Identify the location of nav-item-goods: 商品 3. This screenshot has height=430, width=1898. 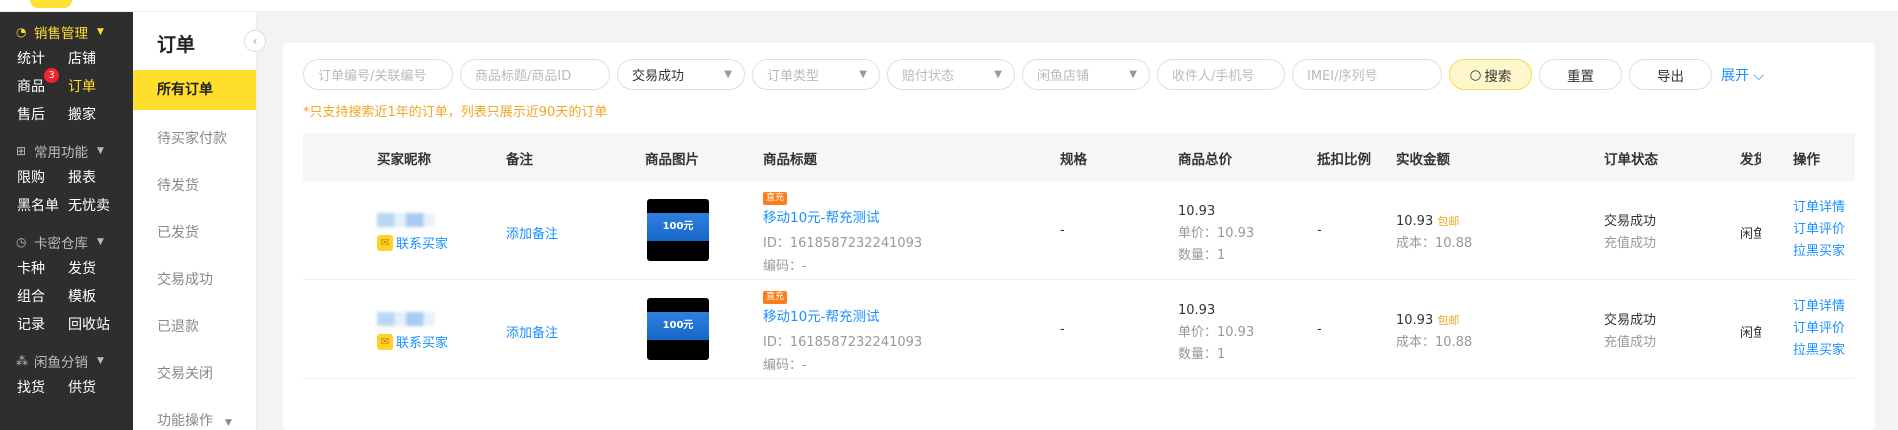
(42, 82).